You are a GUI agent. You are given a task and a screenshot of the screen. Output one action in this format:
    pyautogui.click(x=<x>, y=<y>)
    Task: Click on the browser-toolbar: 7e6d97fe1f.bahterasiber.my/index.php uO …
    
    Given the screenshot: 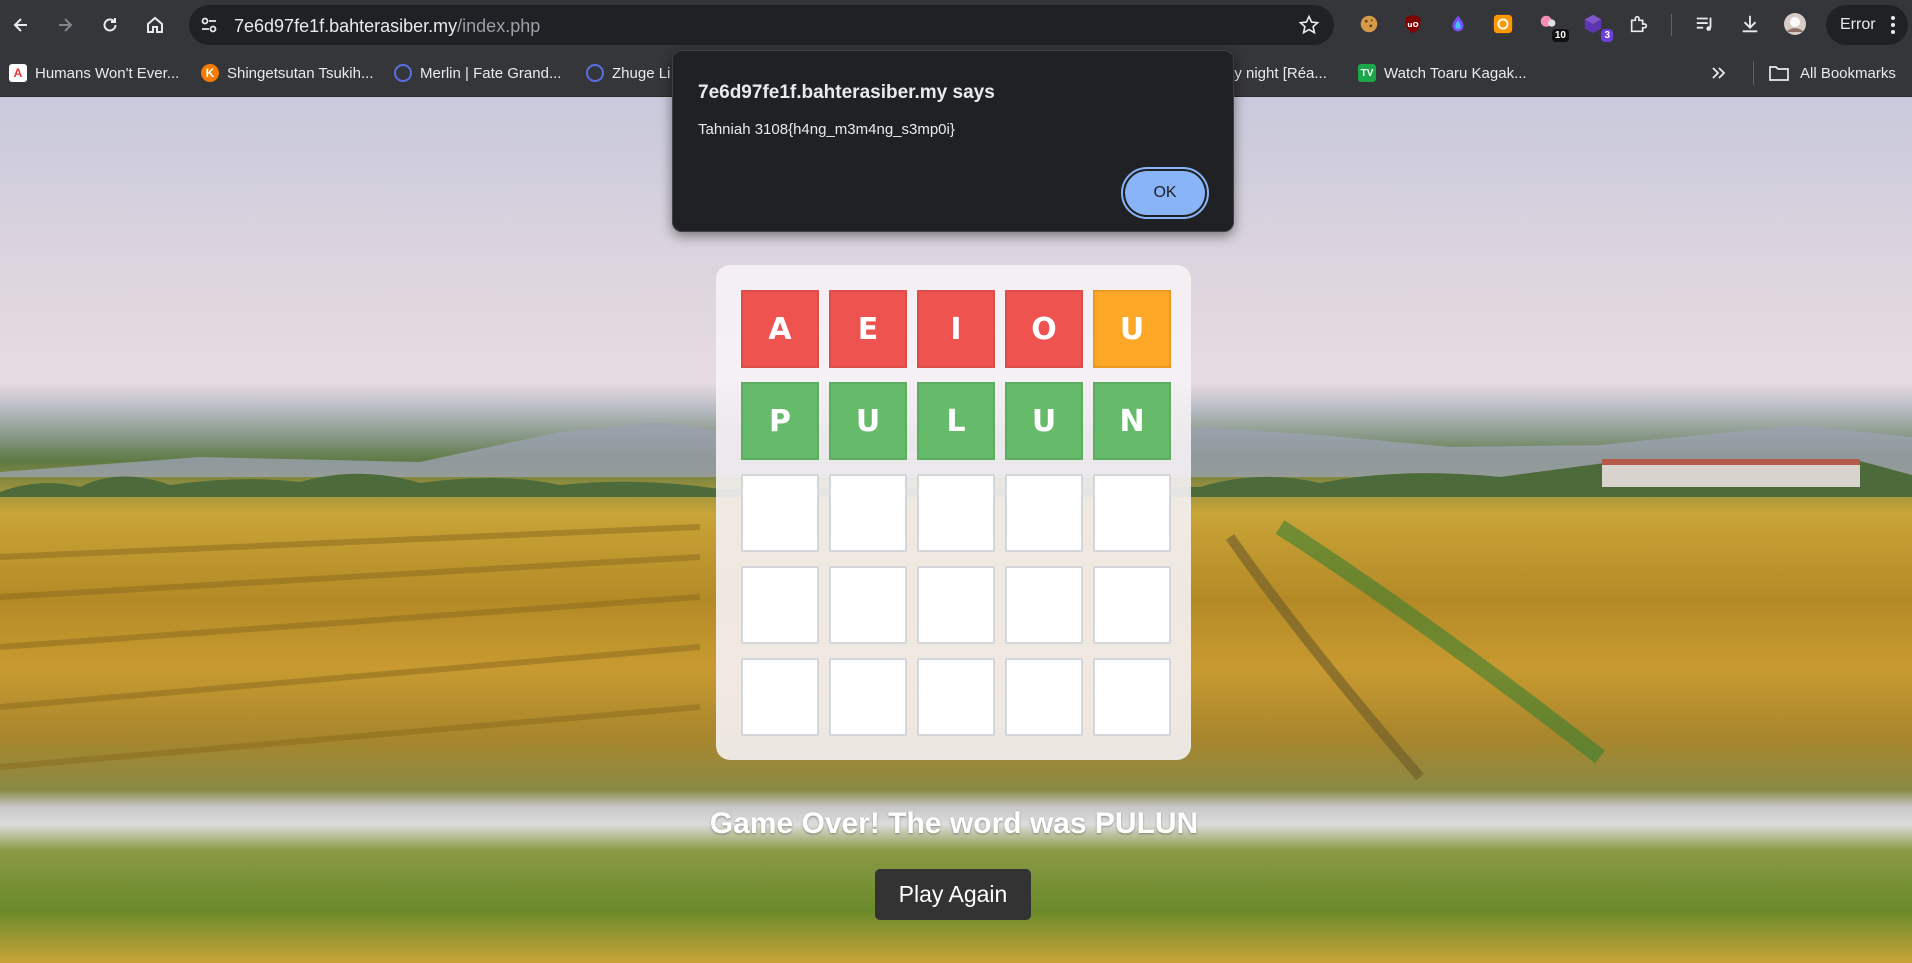 What is the action you would take?
    pyautogui.click(x=956, y=24)
    